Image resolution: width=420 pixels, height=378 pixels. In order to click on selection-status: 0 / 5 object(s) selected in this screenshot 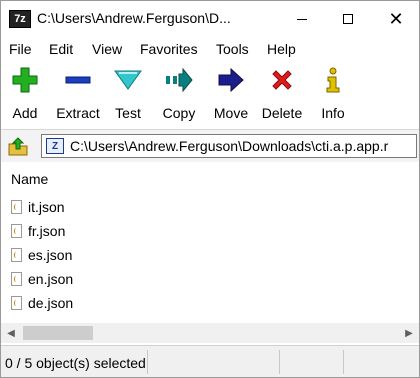, I will do `click(75, 363)`.